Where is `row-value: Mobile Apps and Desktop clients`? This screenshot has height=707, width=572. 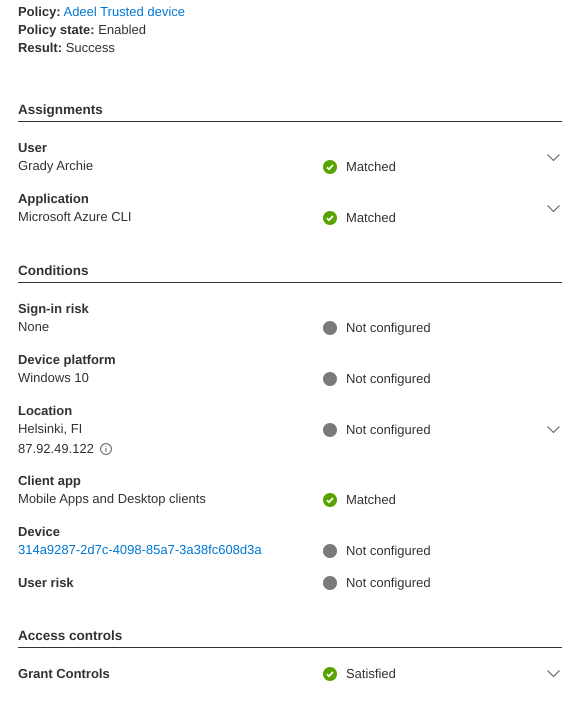
row-value: Mobile Apps and Desktop clients is located at coordinates (112, 499).